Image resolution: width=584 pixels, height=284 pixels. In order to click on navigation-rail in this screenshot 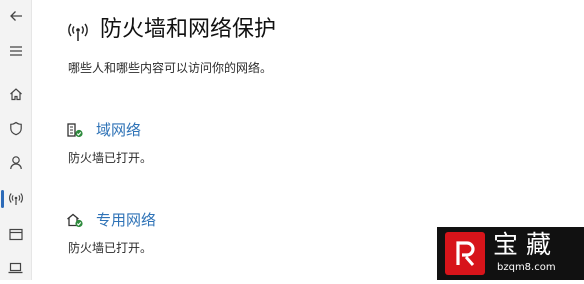, I will do `click(16, 140)`.